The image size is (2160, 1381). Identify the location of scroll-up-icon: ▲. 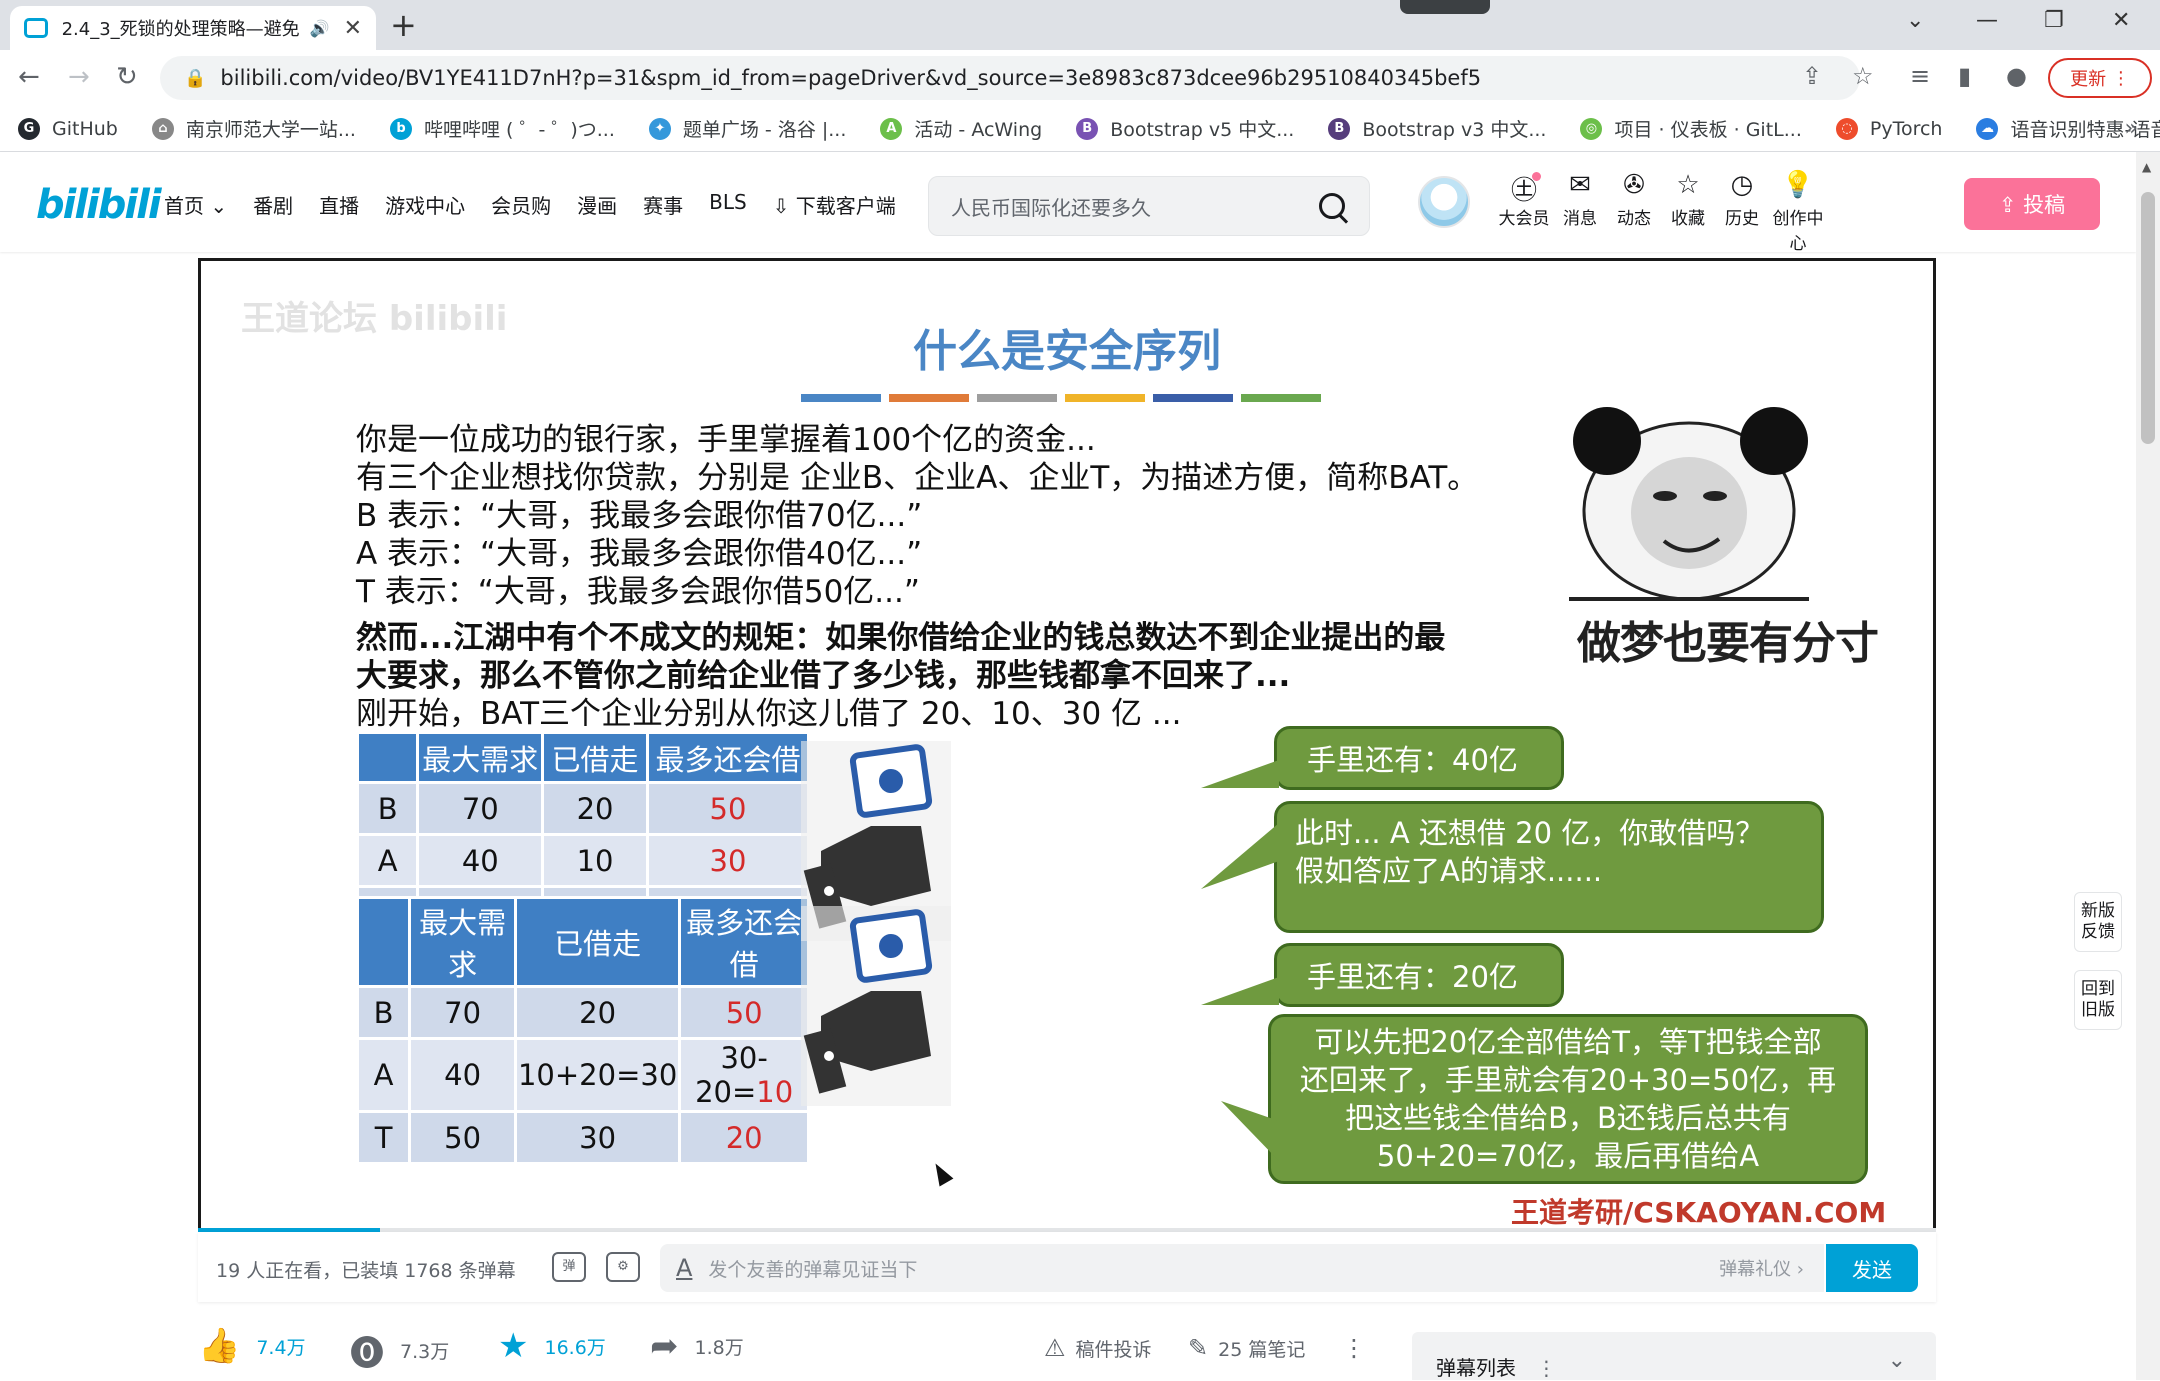
(2146, 167).